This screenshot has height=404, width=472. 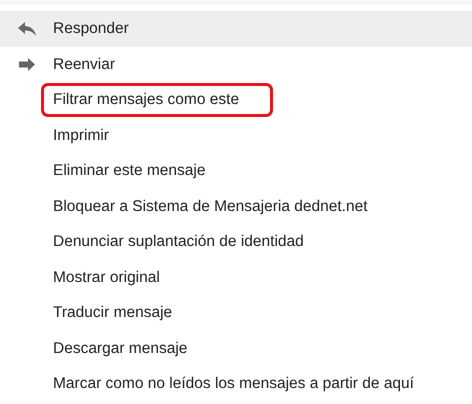 What do you see at coordinates (27, 64) in the screenshot?
I see `right-arrow-icon` at bounding box center [27, 64].